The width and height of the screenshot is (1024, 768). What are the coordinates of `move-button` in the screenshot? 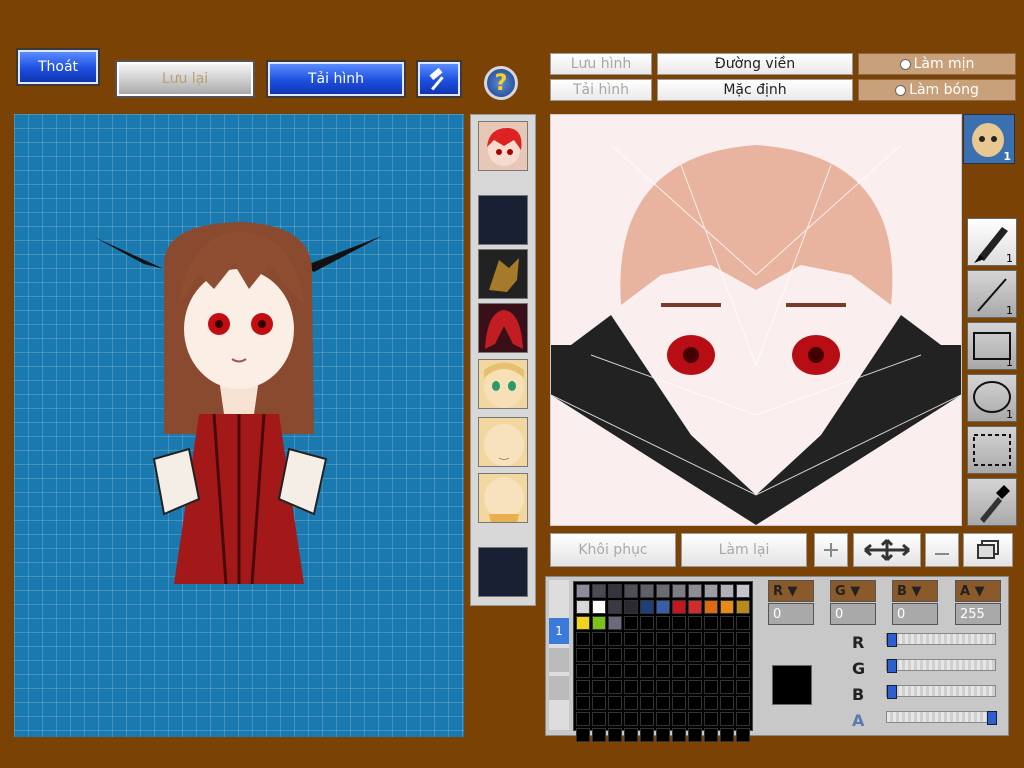 It's located at (887, 550).